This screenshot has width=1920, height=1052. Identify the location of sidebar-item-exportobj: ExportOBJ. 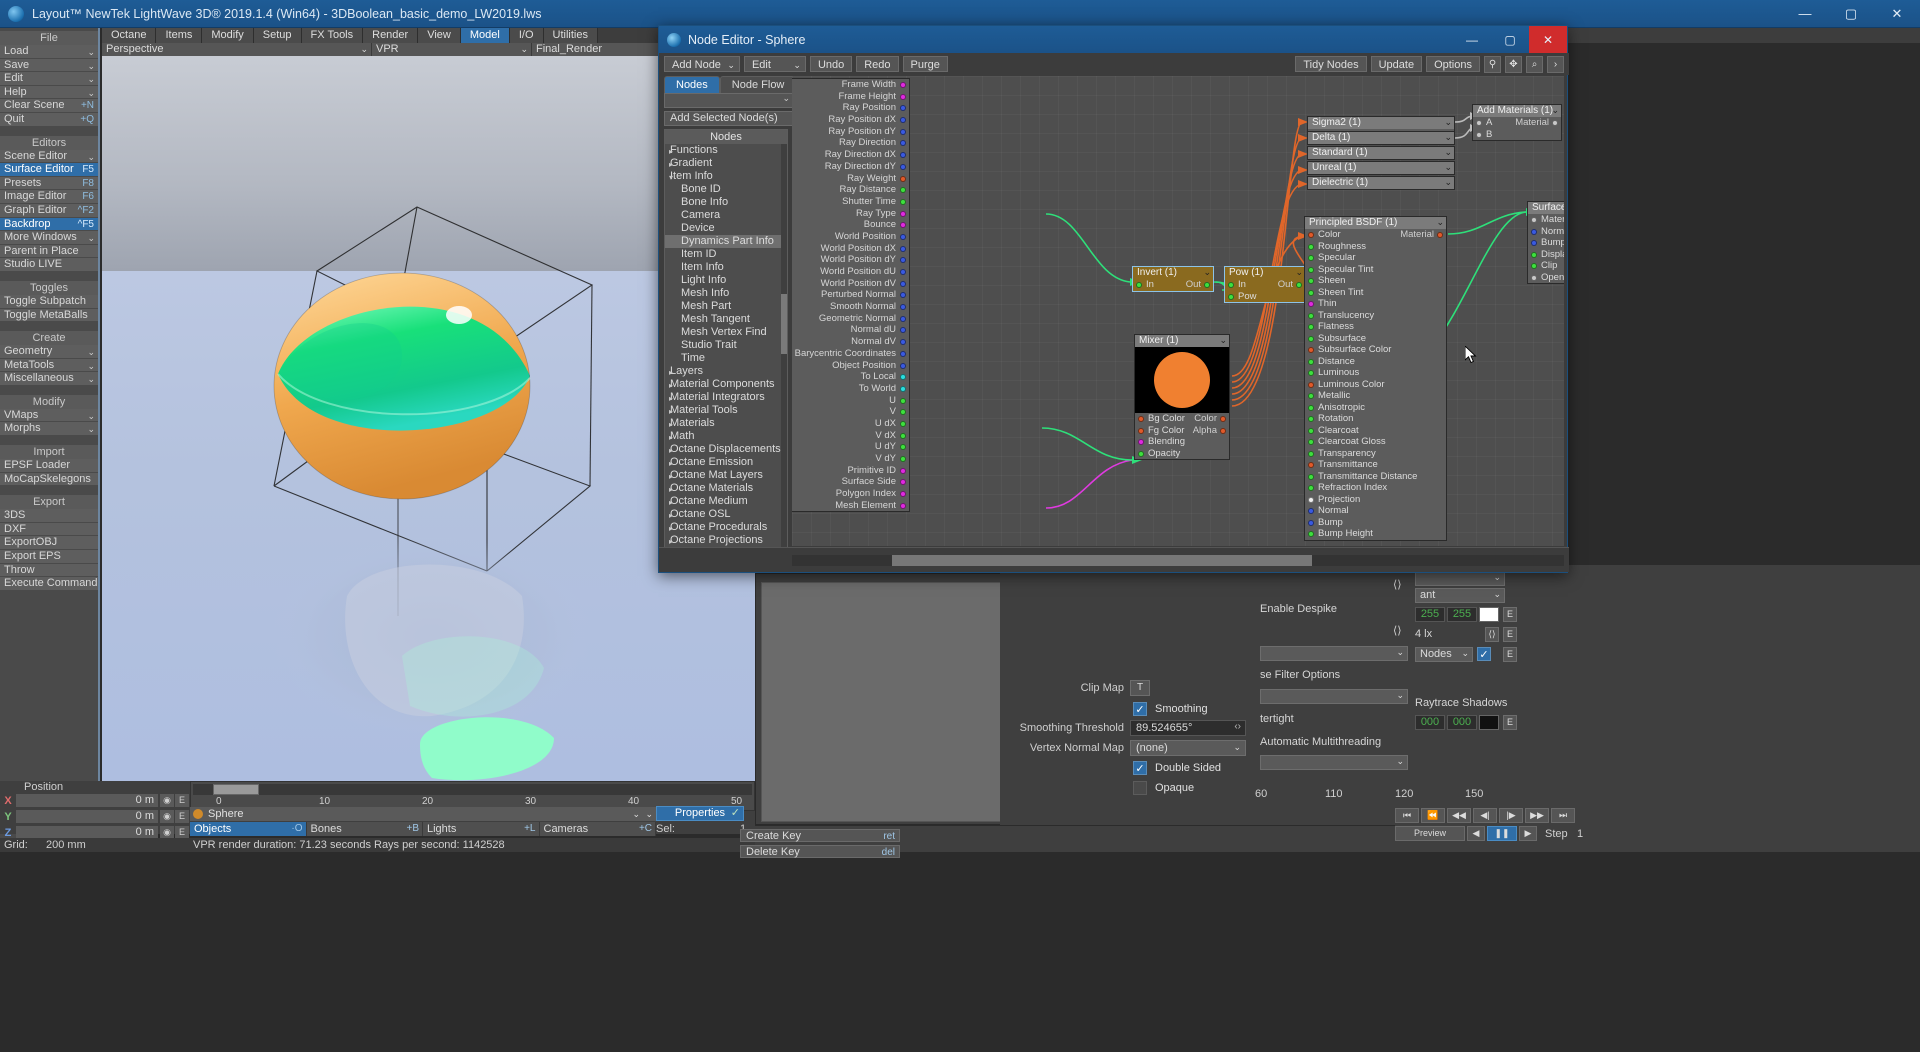
(49, 543).